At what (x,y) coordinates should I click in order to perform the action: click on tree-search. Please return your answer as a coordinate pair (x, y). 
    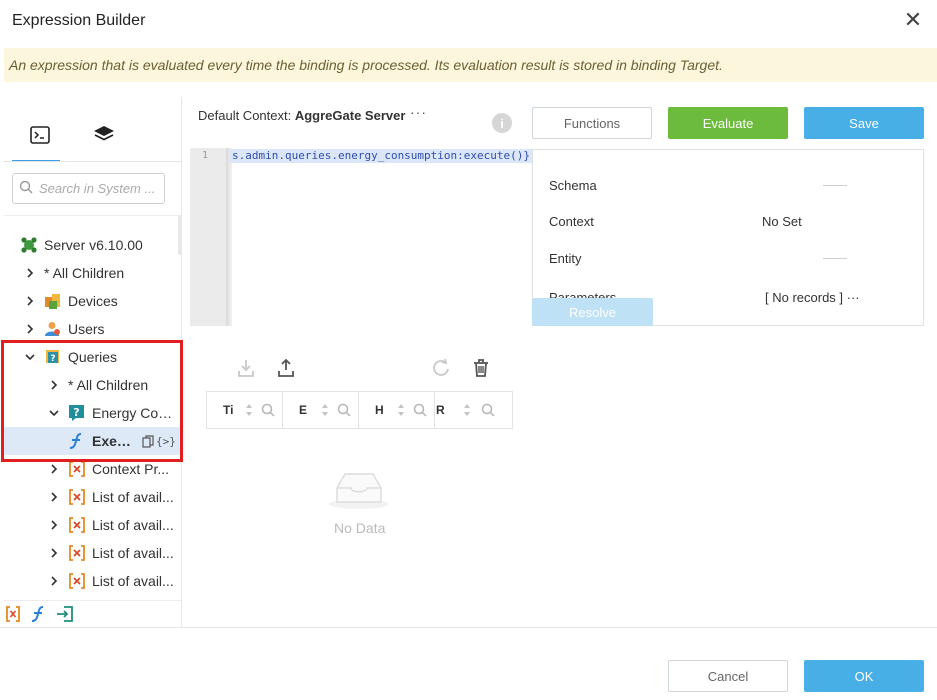
    Looking at the image, I should click on (88, 188).